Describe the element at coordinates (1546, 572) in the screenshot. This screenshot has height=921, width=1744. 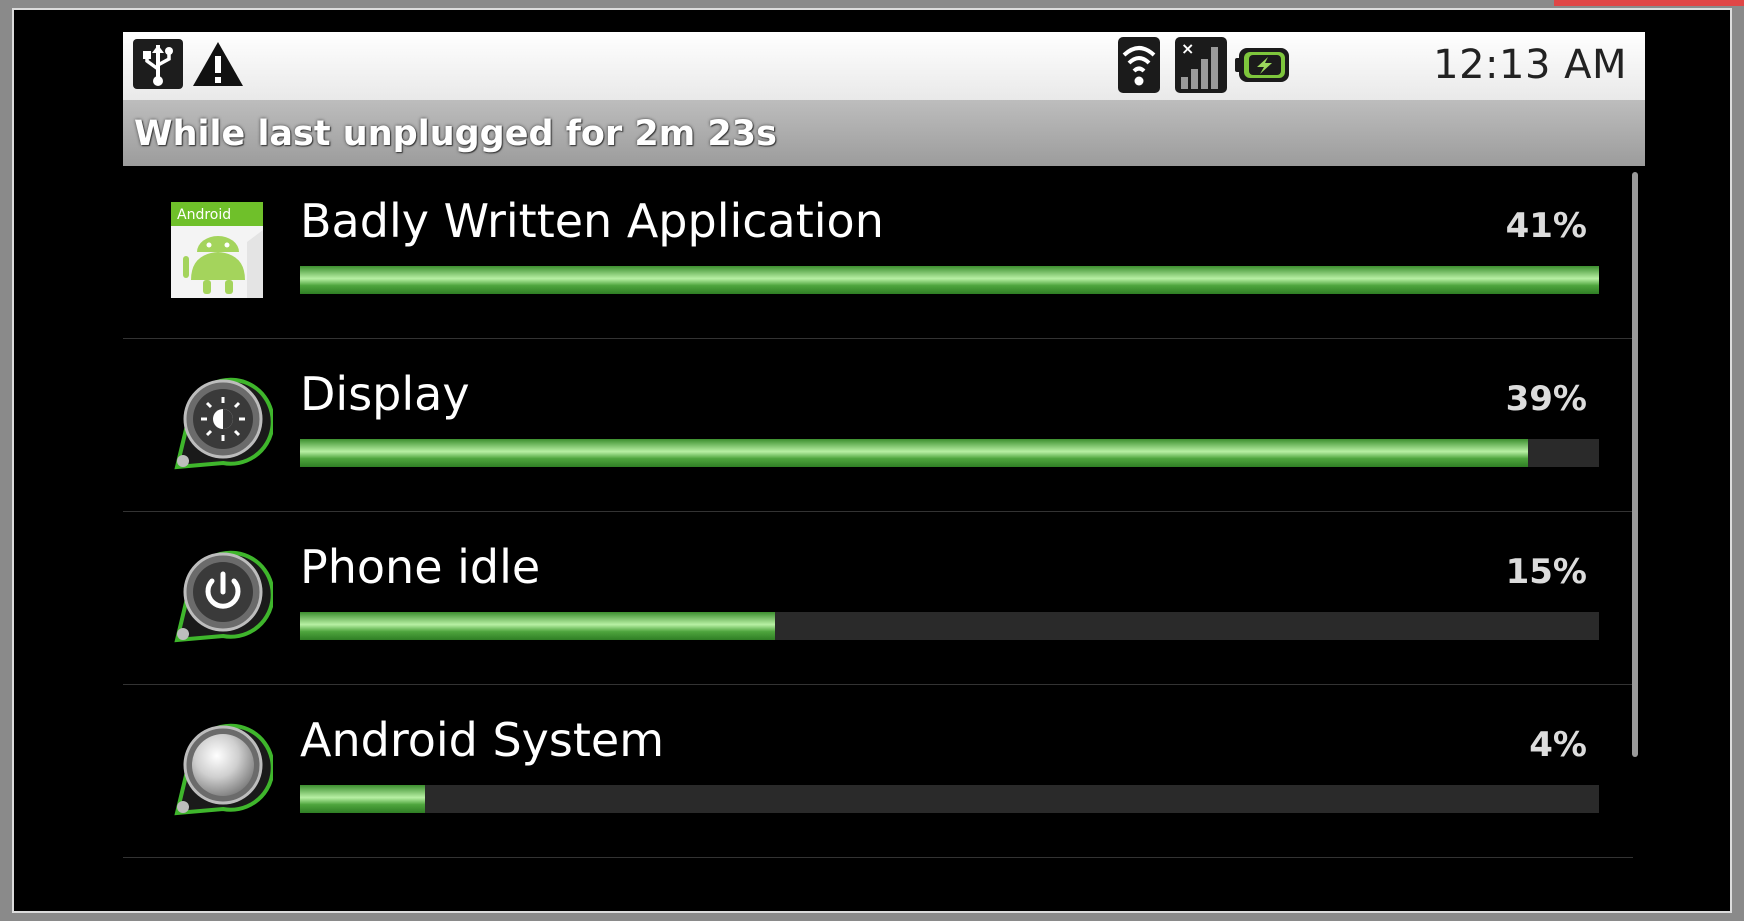
I see `item-percent: 15%` at that location.